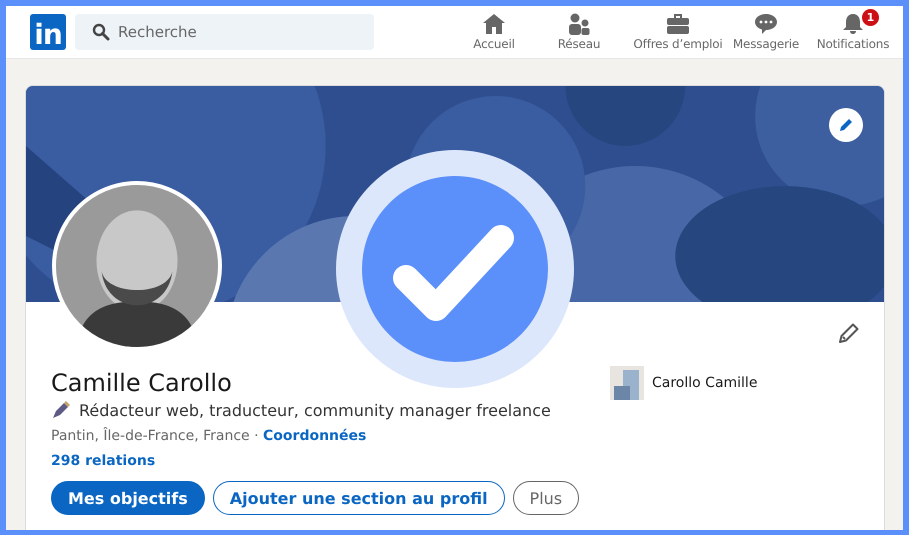 The height and width of the screenshot is (535, 909). What do you see at coordinates (627, 383) in the screenshot?
I see `company-logo` at bounding box center [627, 383].